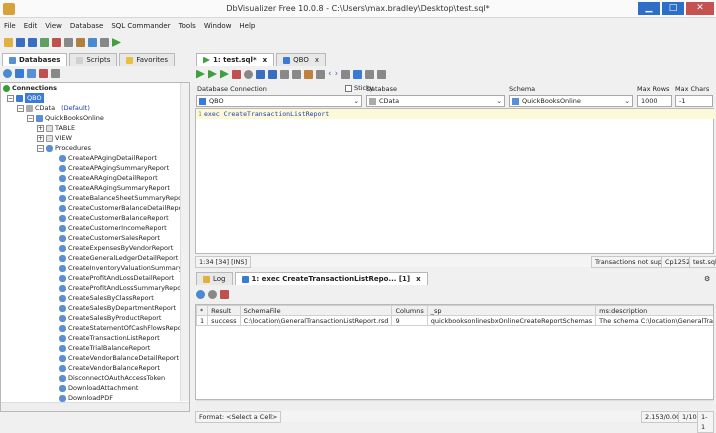  What do you see at coordinates (116, 42) in the screenshot?
I see `run-icon` at bounding box center [116, 42].